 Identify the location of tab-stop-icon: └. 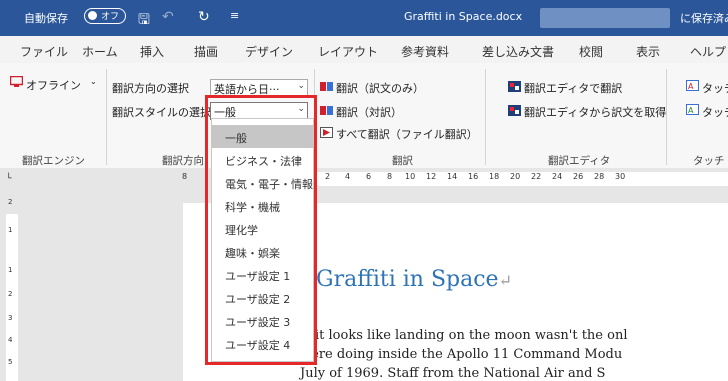
(8, 179).